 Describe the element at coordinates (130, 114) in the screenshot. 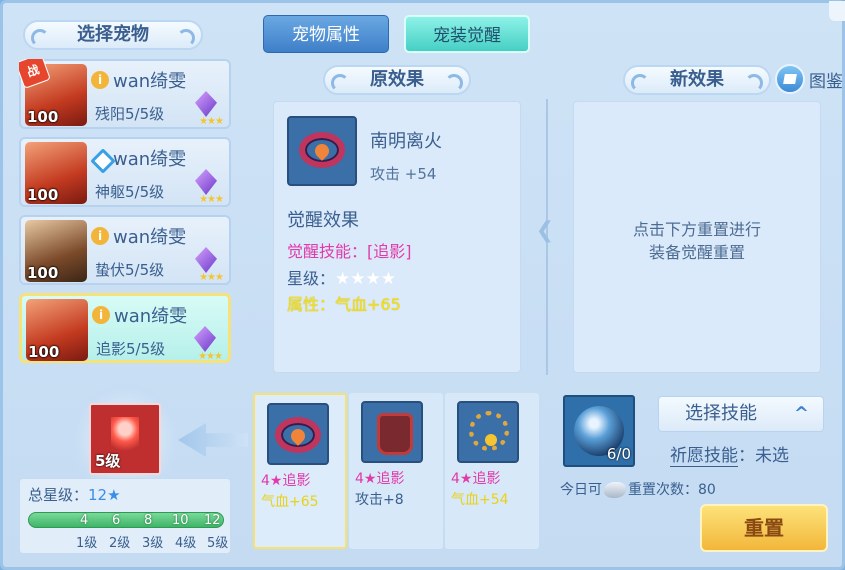

I see `pet-skill: 残阳5/5级` at that location.